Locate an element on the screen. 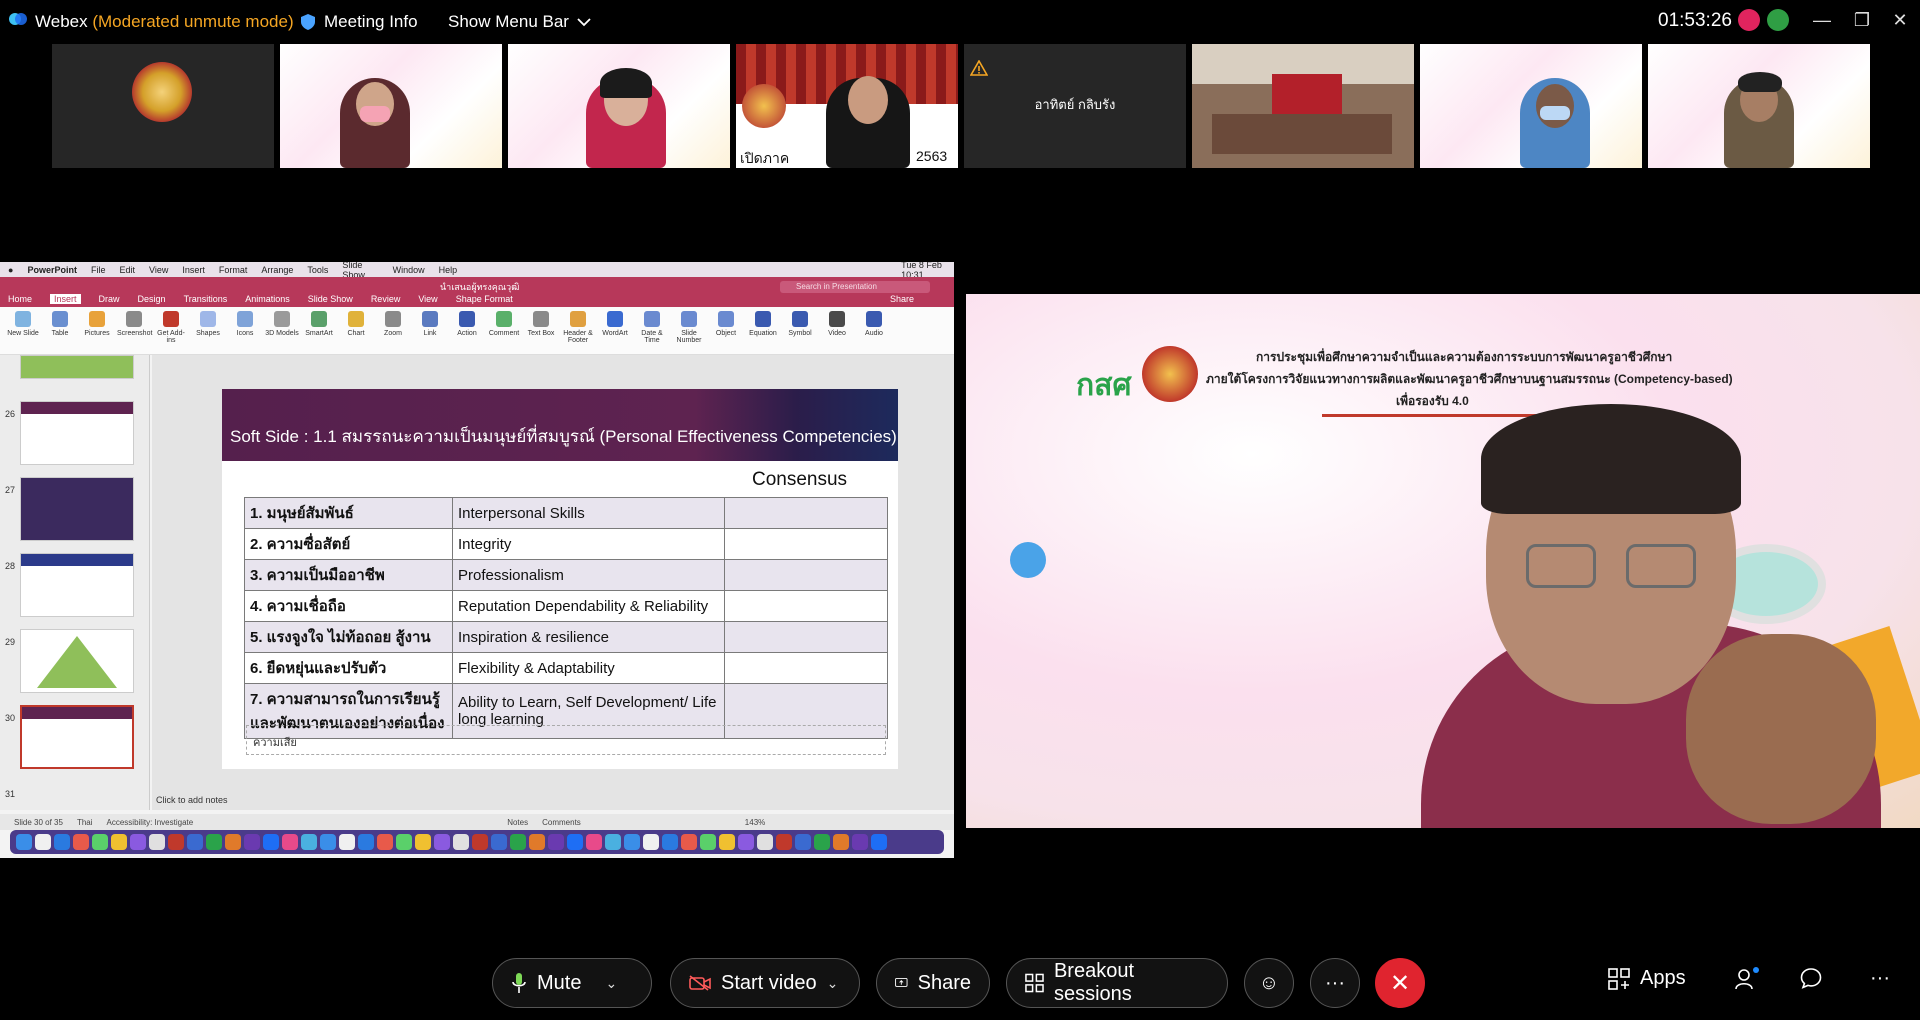 This screenshot has height=1020, width=1920. toolbar-tool: Chart is located at coordinates (356, 324).